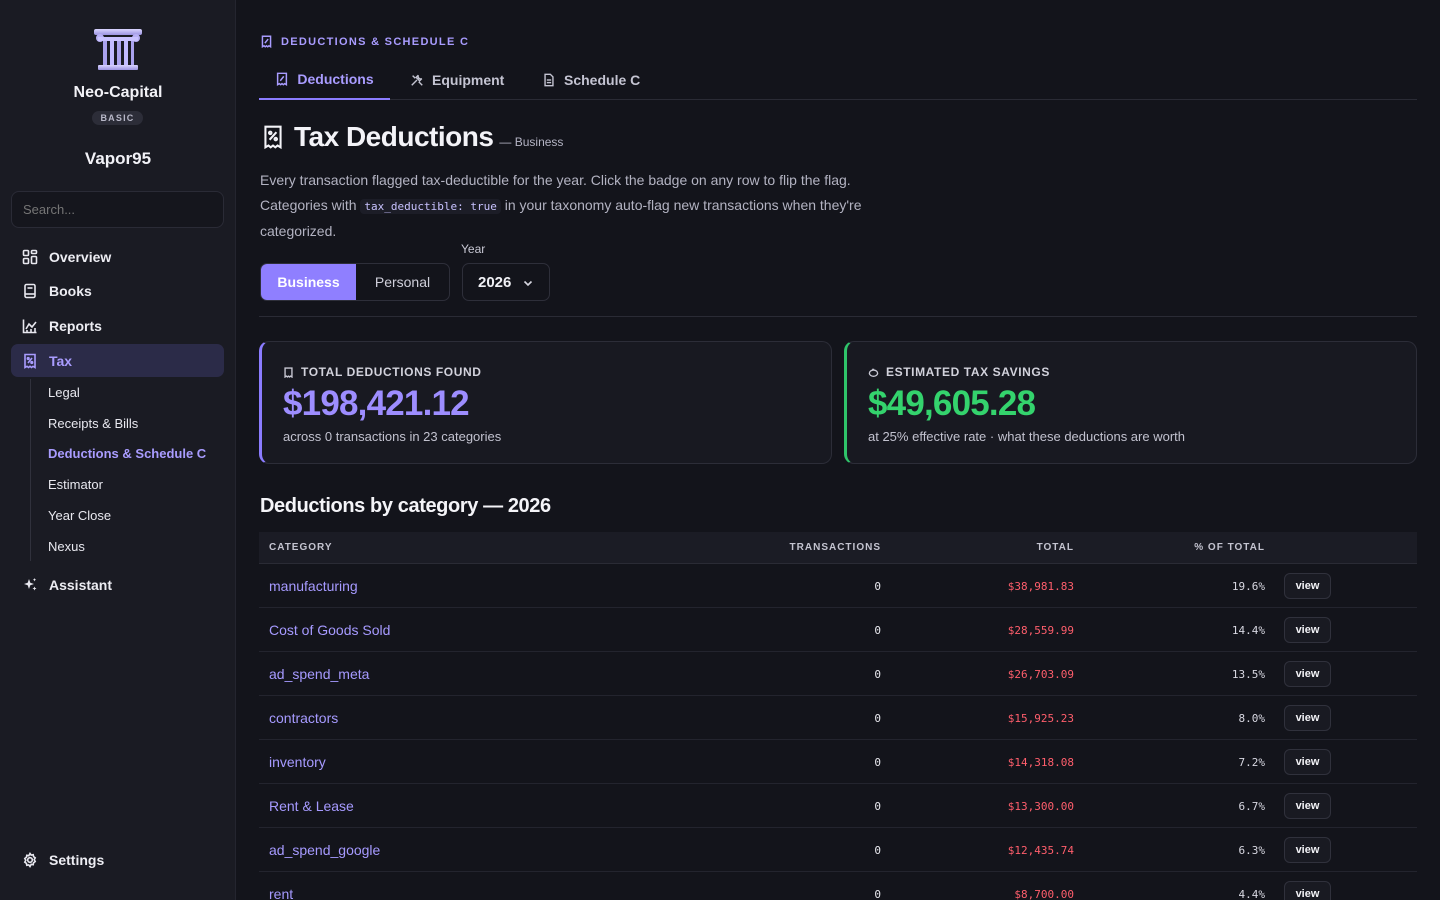 Image resolution: width=1440 pixels, height=900 pixels. I want to click on section-kicker: DEDUCTIONS & SCHEDULE C, so click(365, 42).